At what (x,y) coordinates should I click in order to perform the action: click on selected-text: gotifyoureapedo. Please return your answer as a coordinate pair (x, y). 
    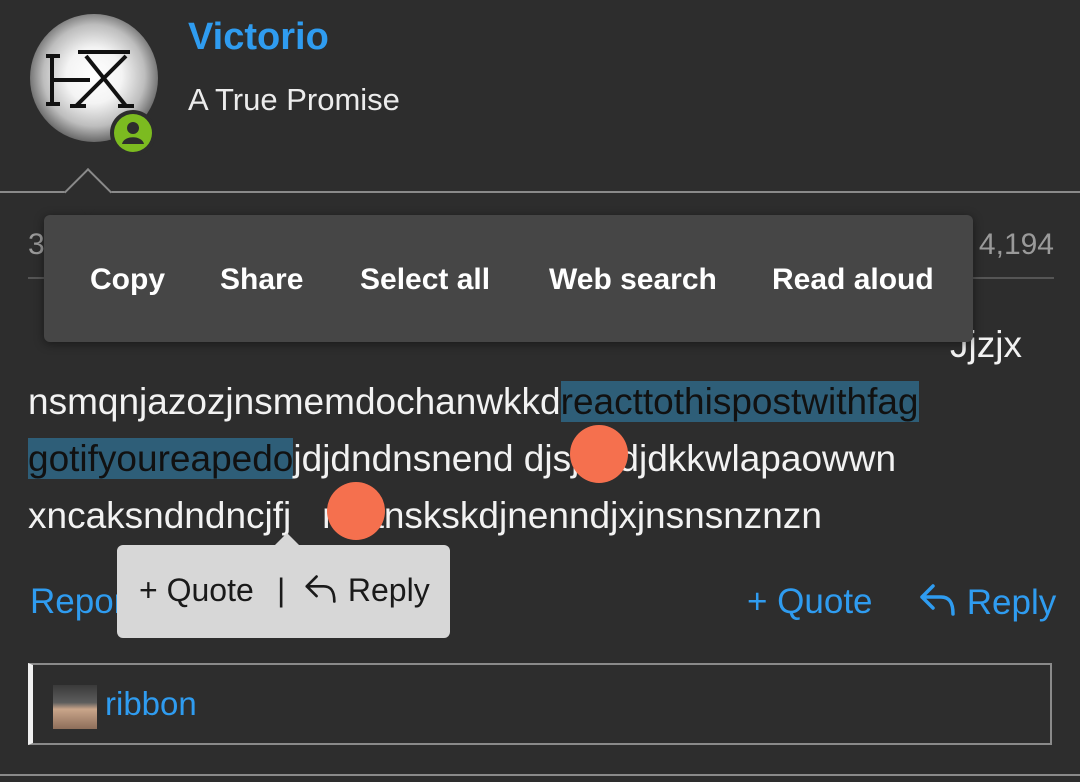
    Looking at the image, I should click on (161, 458).